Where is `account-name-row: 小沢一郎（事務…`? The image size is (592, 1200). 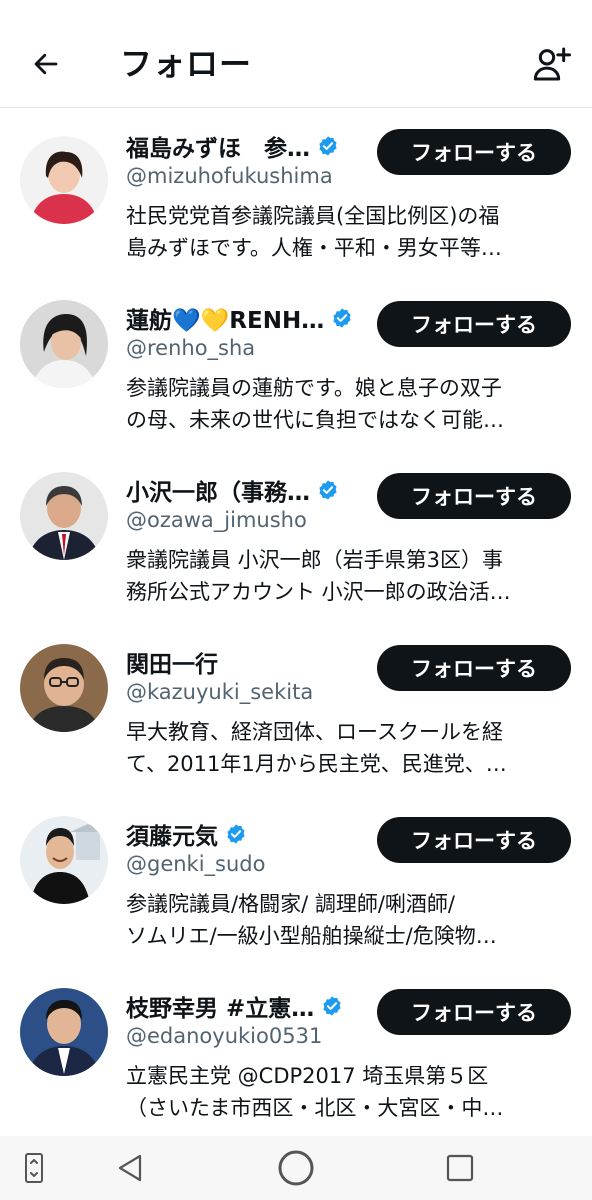
account-name-row: 小沢一郎（事務… is located at coordinates (248, 490).